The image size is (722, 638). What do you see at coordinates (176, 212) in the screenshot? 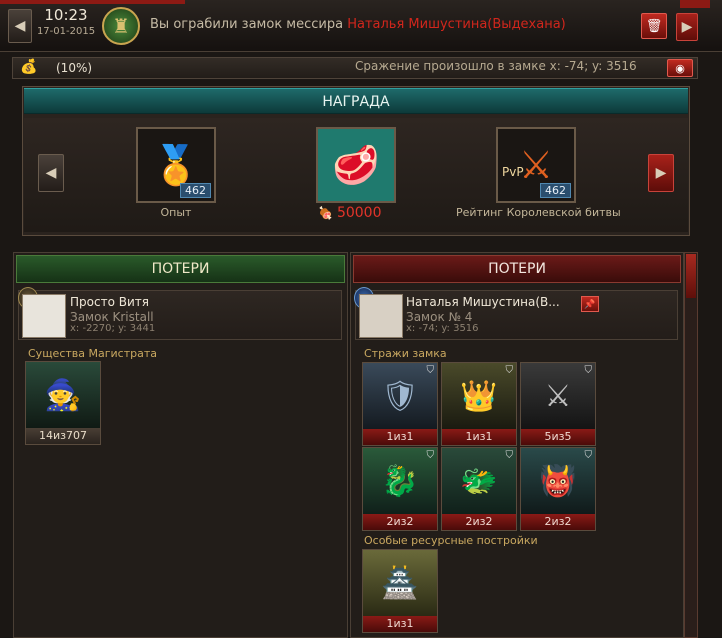
I see `reward-label: Опыт` at bounding box center [176, 212].